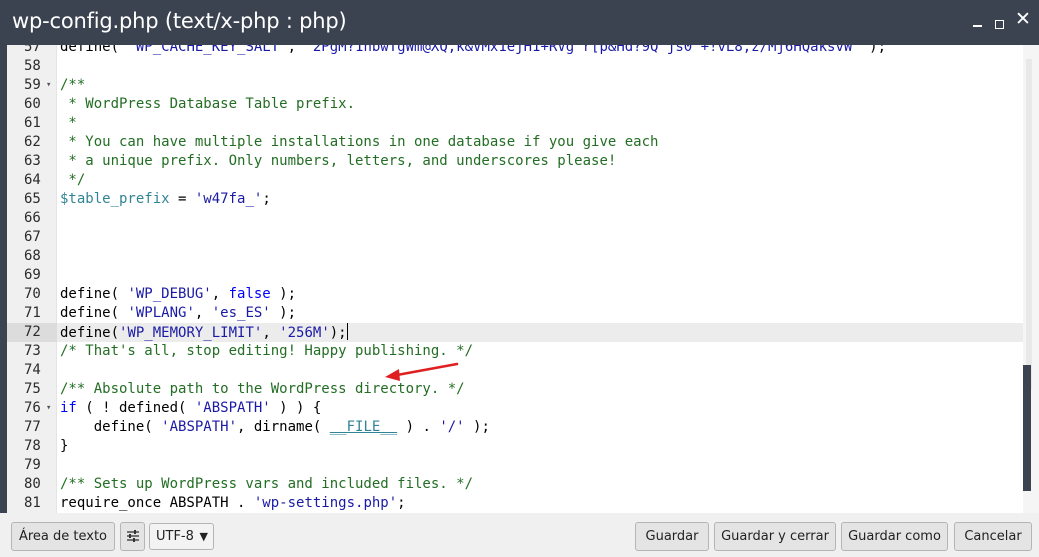 Image resolution: width=1039 pixels, height=557 pixels. I want to click on code-line: 61 *, so click(515, 123).